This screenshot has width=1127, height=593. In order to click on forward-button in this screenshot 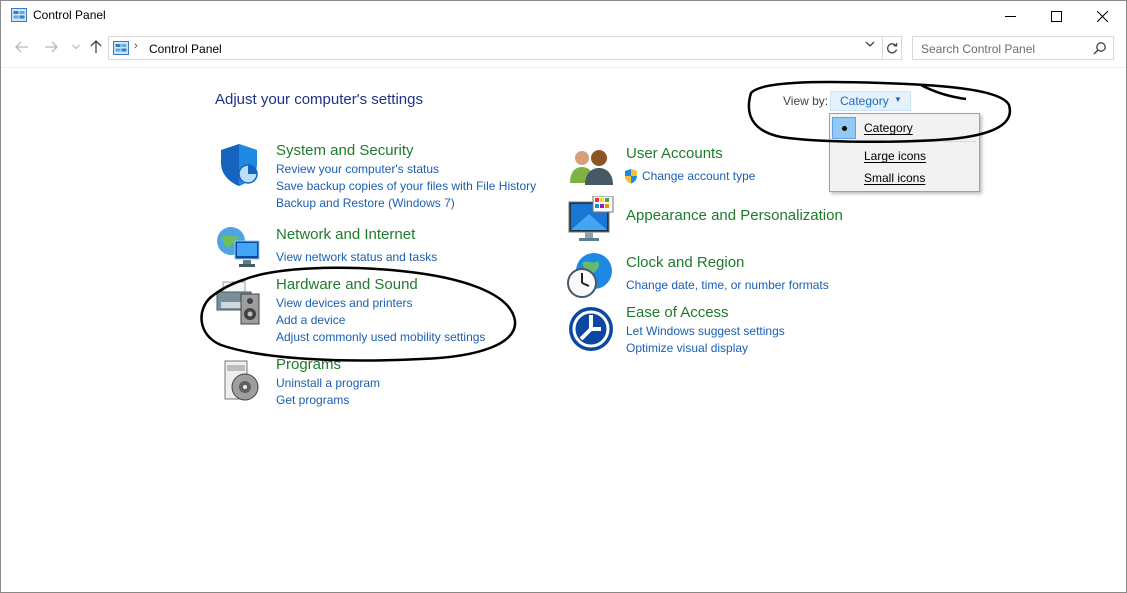, I will do `click(51, 47)`.